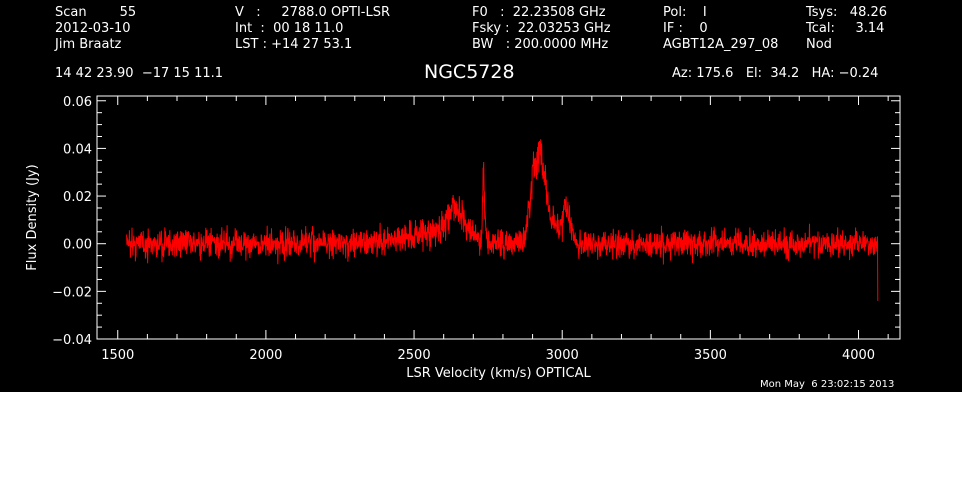 The width and height of the screenshot is (962, 490). What do you see at coordinates (77, 102) in the screenshot?
I see `y-tick-label: 0.06` at bounding box center [77, 102].